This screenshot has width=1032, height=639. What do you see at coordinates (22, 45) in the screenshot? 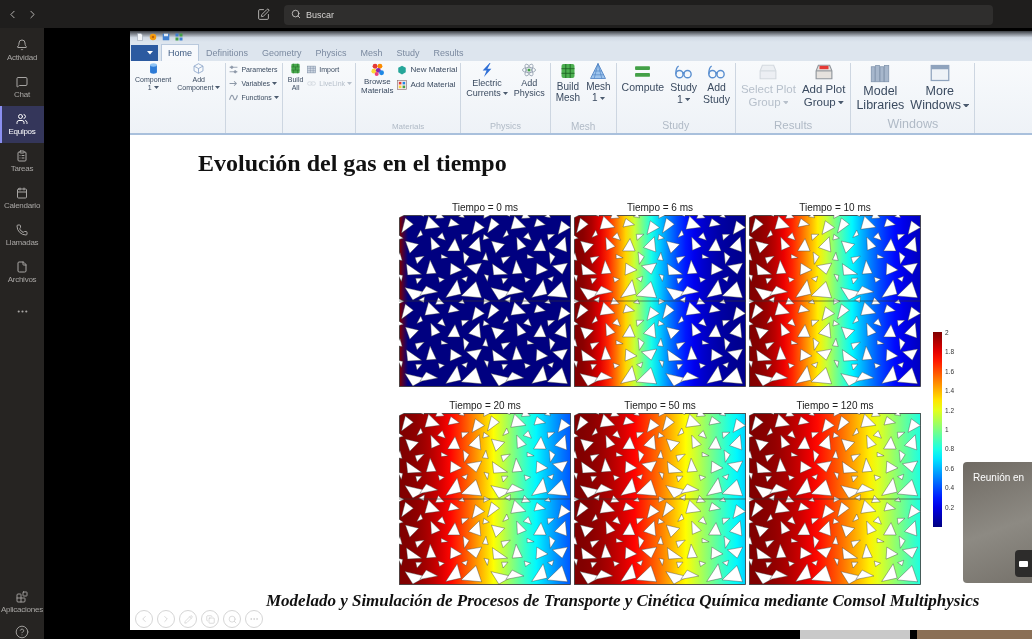
I see `bell-icon` at bounding box center [22, 45].